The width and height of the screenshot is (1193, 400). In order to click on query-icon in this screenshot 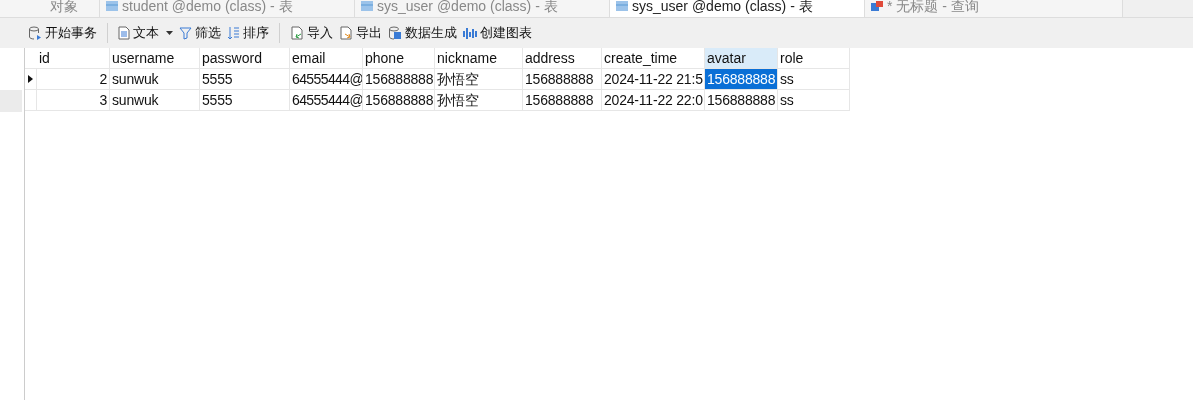, I will do `click(877, 6)`.